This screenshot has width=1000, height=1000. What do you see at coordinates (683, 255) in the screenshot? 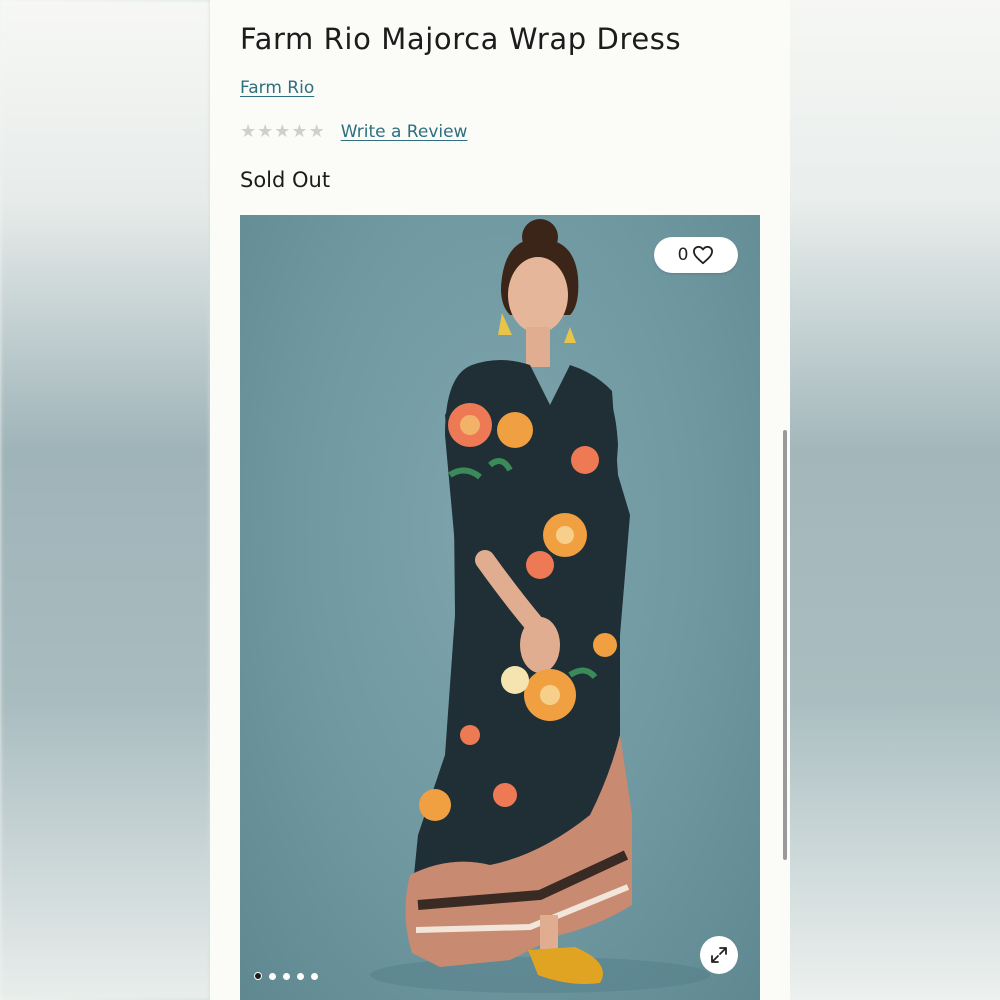
I see `favorite-count: 0` at bounding box center [683, 255].